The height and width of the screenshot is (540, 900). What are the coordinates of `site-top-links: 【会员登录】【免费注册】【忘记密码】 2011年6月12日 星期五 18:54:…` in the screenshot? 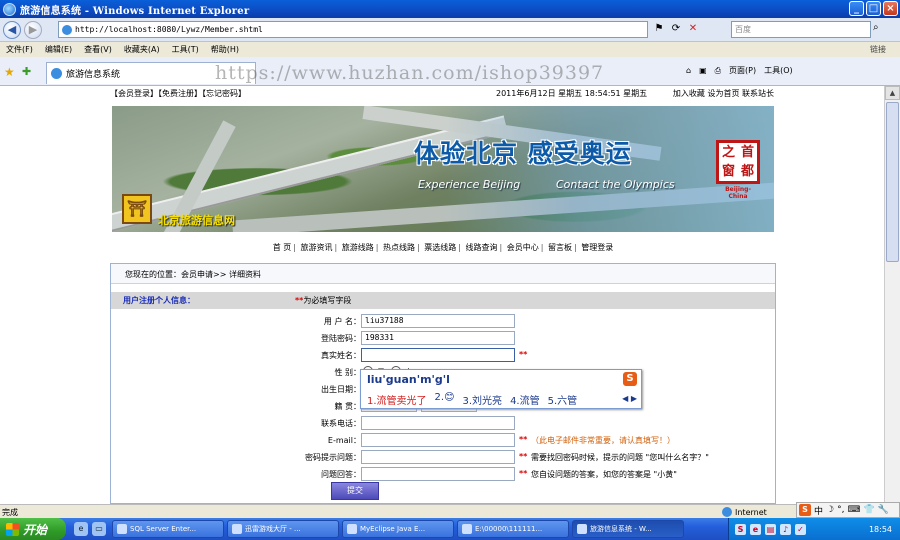 It's located at (442, 93).